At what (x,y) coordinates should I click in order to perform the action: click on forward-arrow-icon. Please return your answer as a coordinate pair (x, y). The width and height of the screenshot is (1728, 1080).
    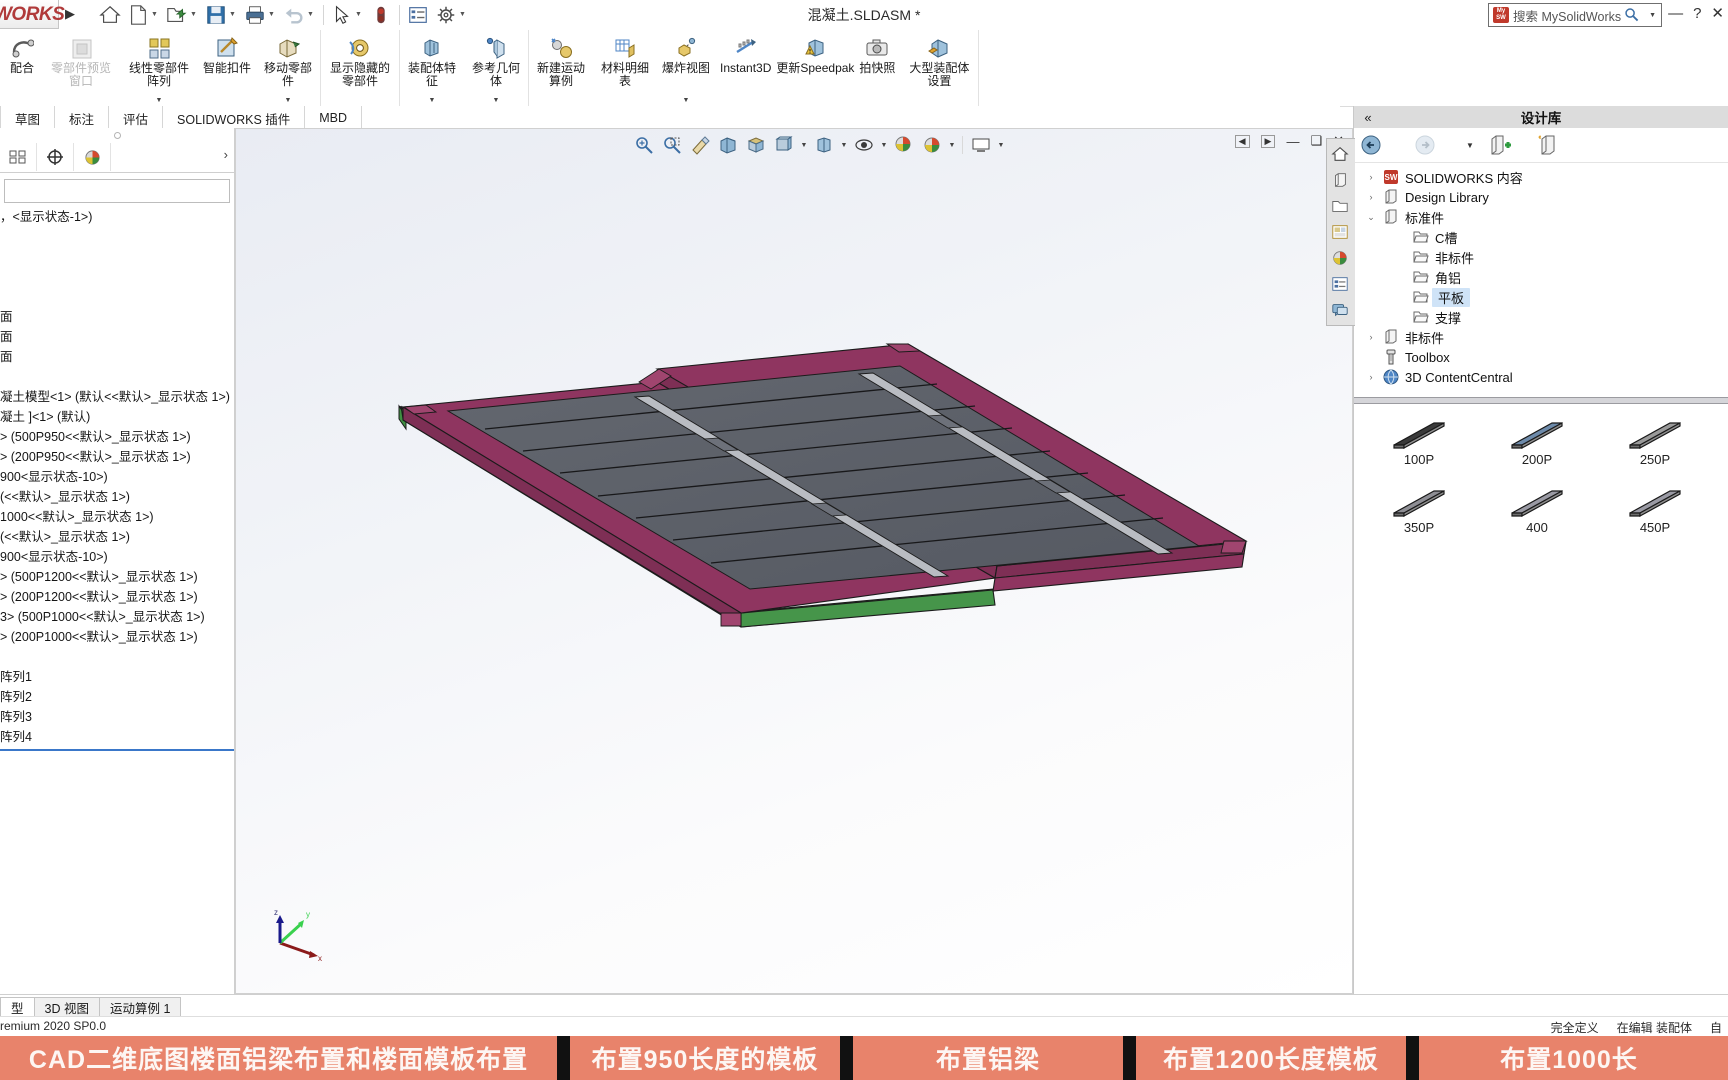
    Looking at the image, I should click on (1425, 145).